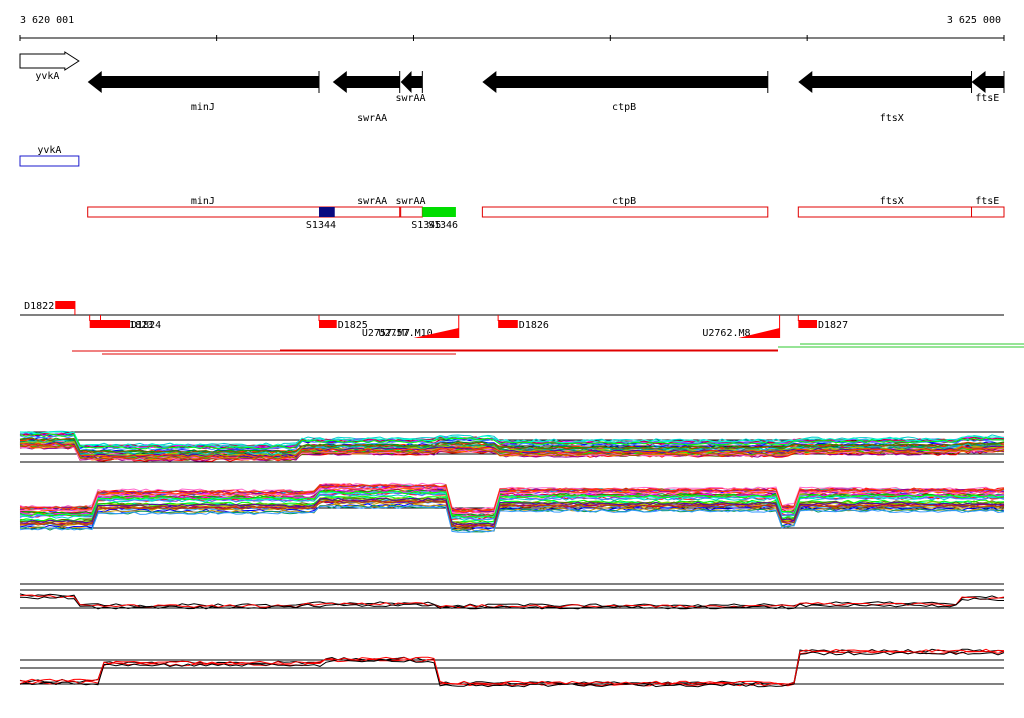  Describe the element at coordinates (571, 327) in the screenshot. I see `upstream-markers: U2757.M7U2757.M10 U2762.M8` at that location.